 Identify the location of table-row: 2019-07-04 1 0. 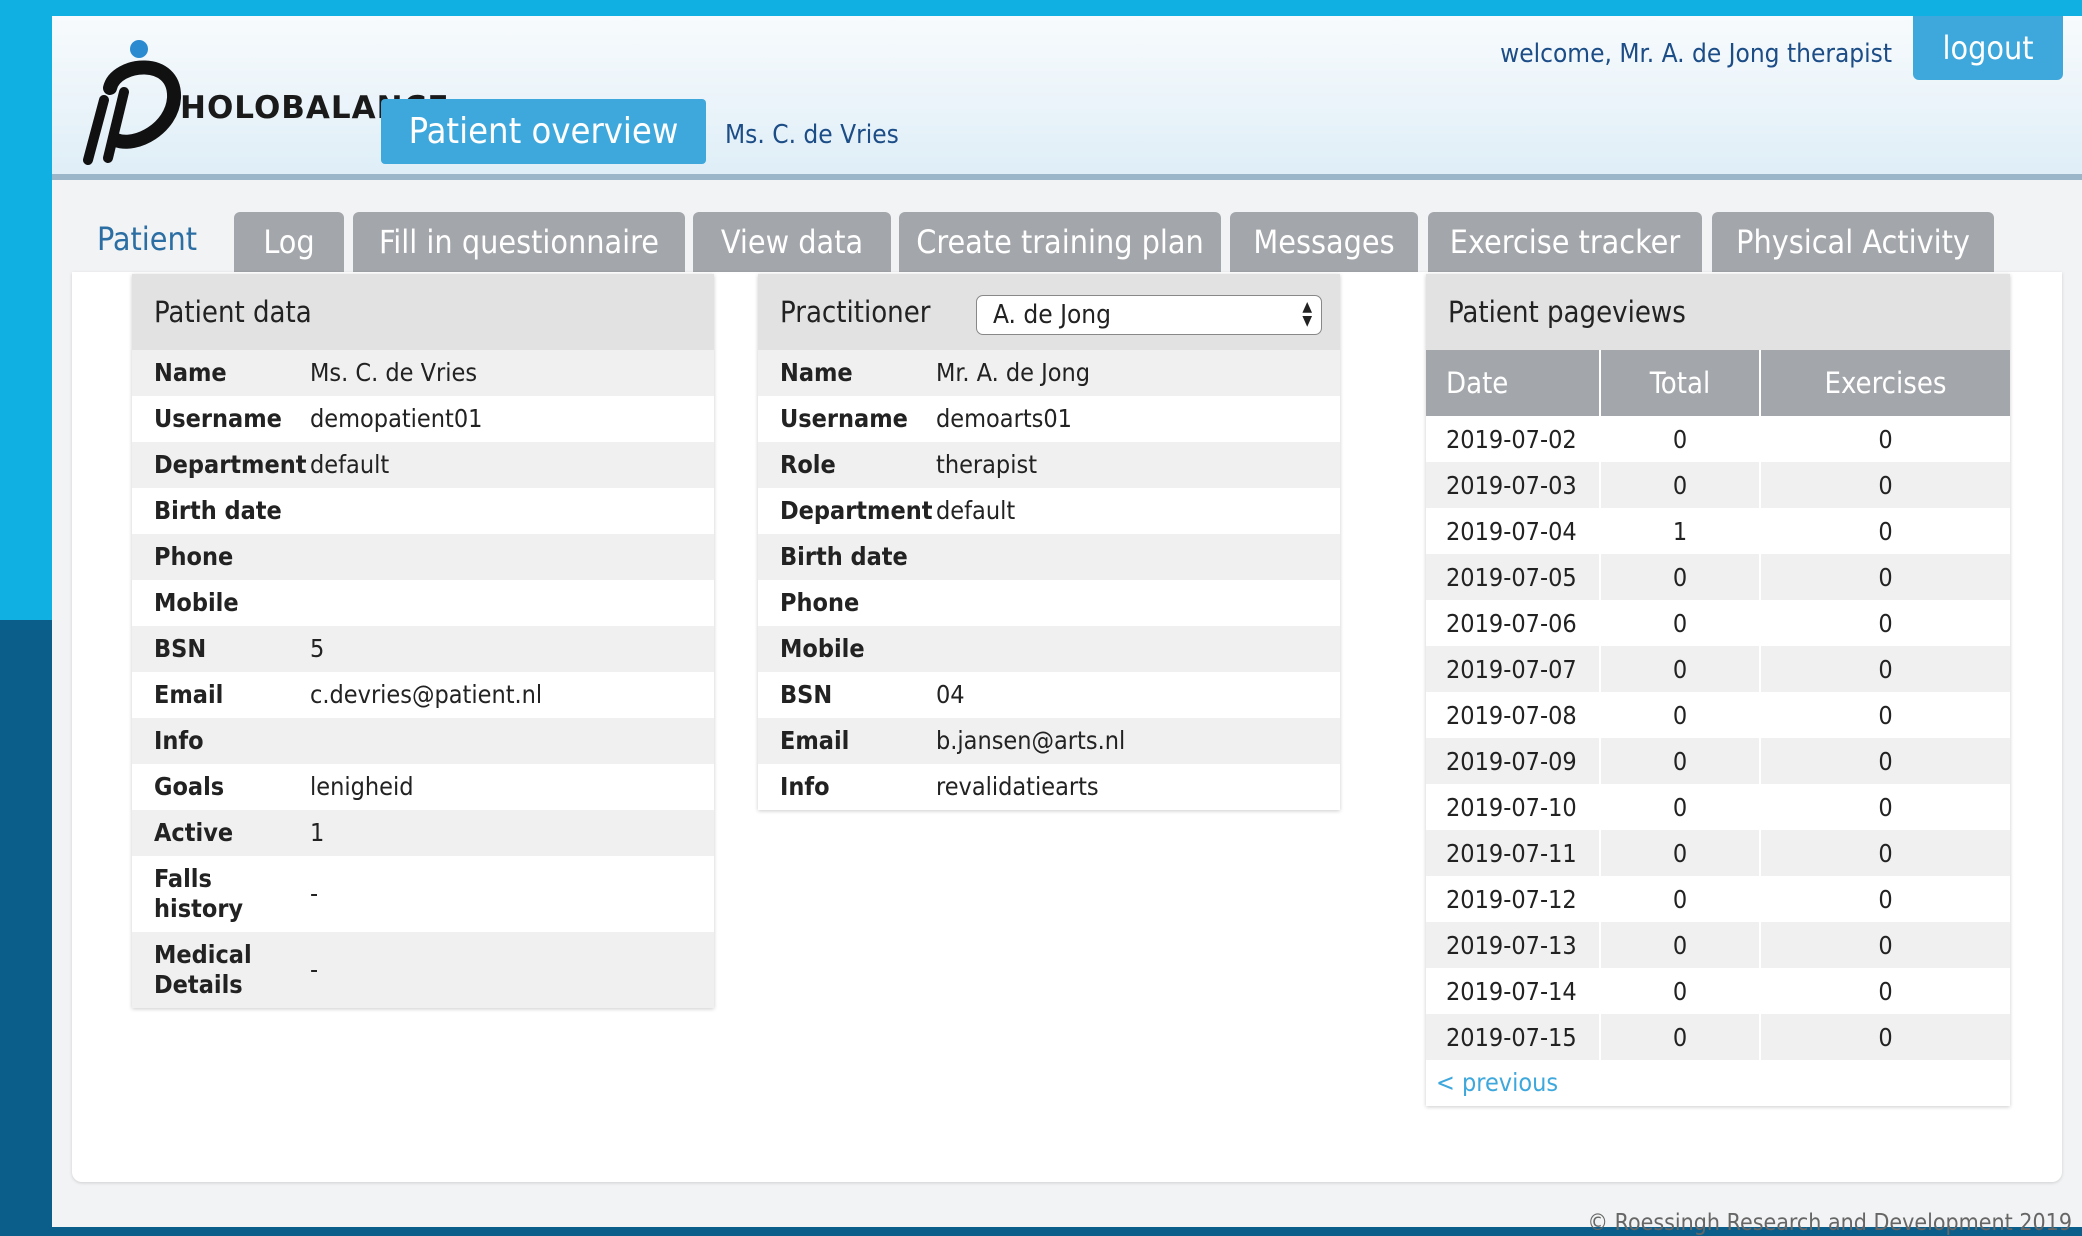
(1718, 531).